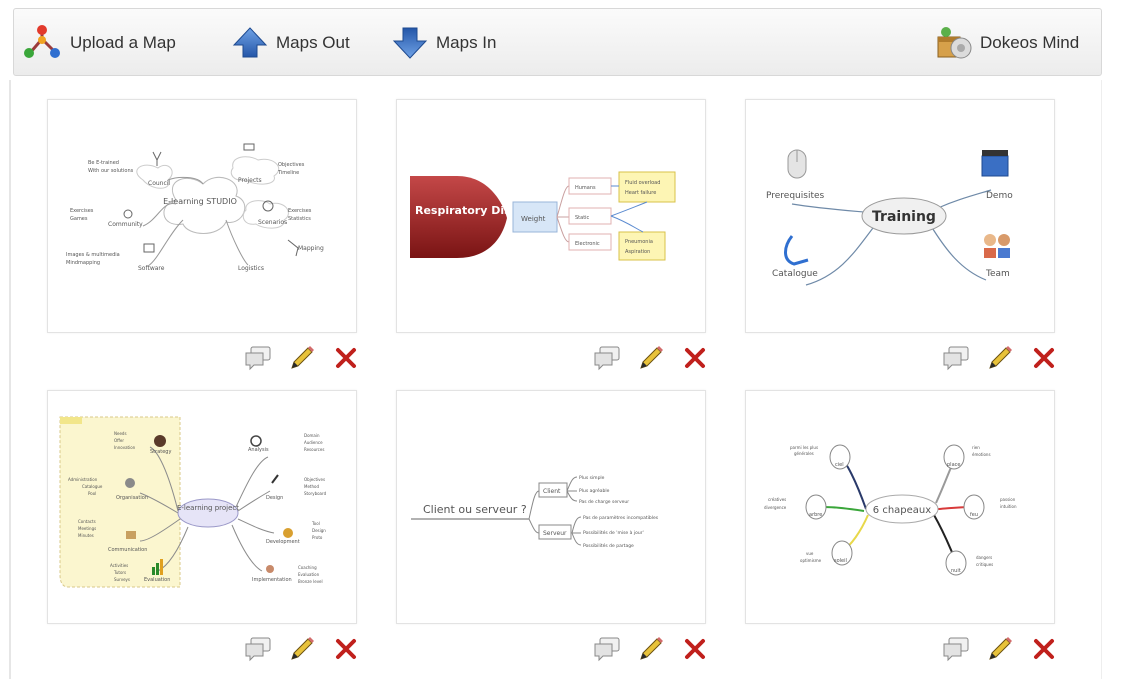  What do you see at coordinates (311, 248) in the screenshot?
I see `map-node: Mapping` at bounding box center [311, 248].